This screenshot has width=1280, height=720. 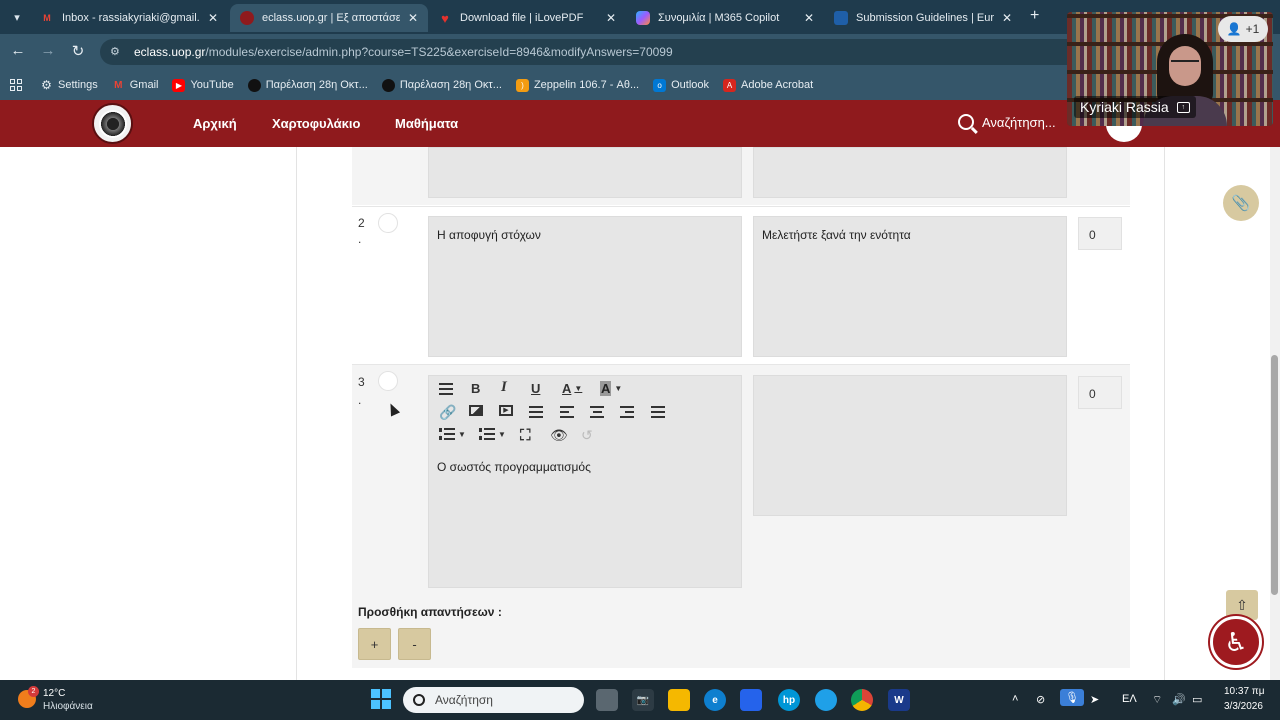 I want to click on answer-editor, so click(x=585, y=172).